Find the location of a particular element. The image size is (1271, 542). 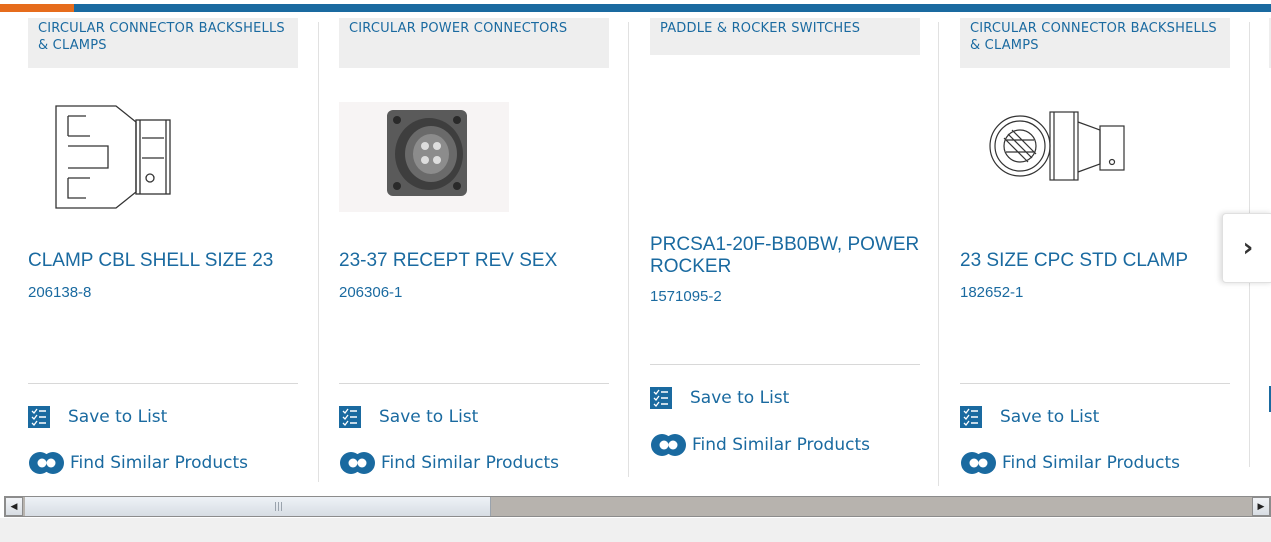

product-category: PADDLE & ROCKER SWITCHES is located at coordinates (785, 36).